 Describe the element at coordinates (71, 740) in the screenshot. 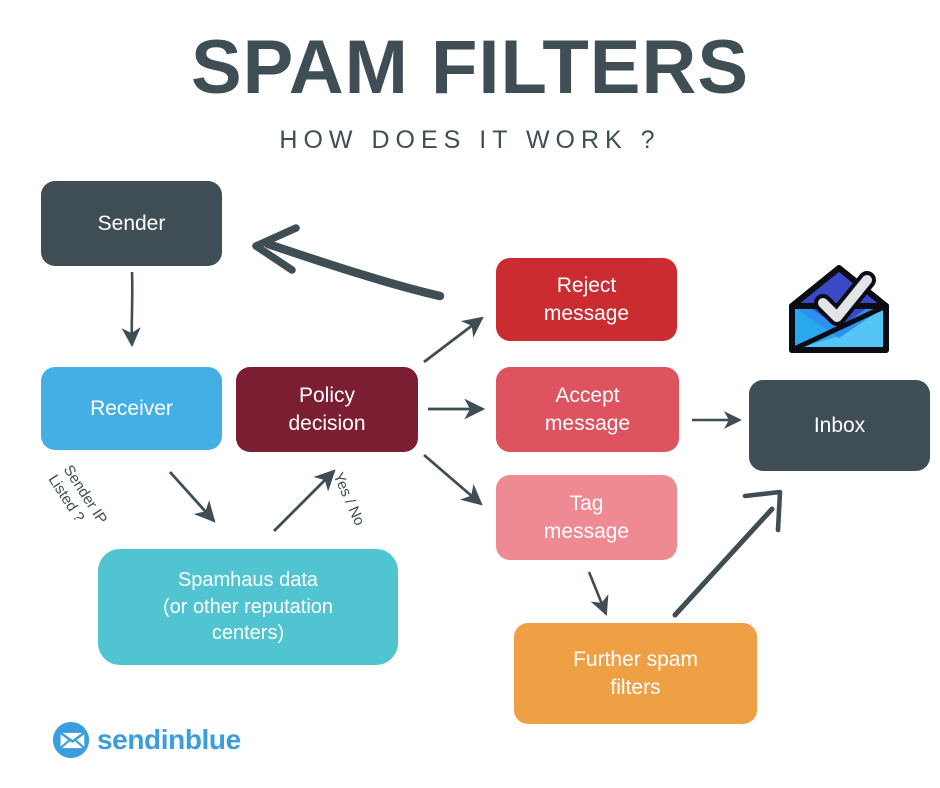

I see `sendinblue-envelope-logo-icon` at that location.